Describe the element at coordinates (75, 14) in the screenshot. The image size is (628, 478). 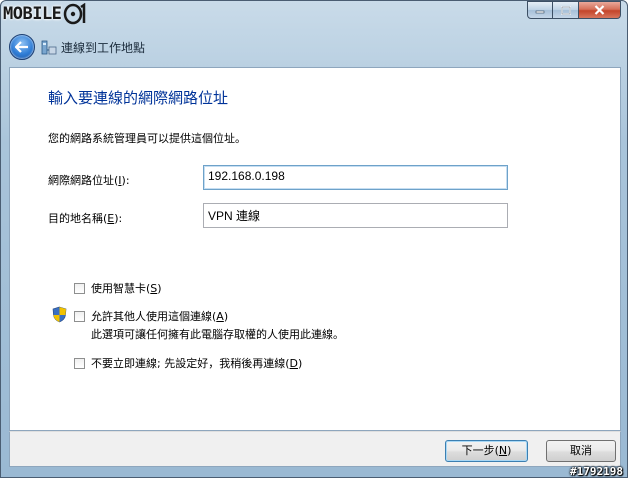
I see `logo-01-mark-icon` at that location.